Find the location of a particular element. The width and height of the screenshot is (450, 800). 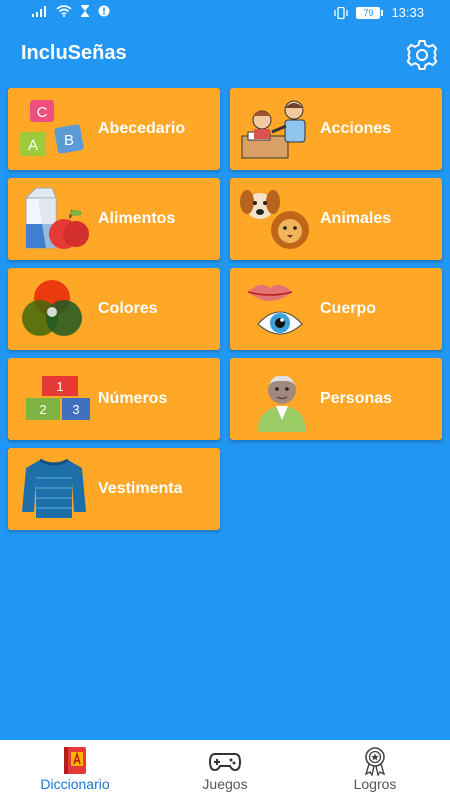

nav-label: Diccionario is located at coordinates (75, 784).